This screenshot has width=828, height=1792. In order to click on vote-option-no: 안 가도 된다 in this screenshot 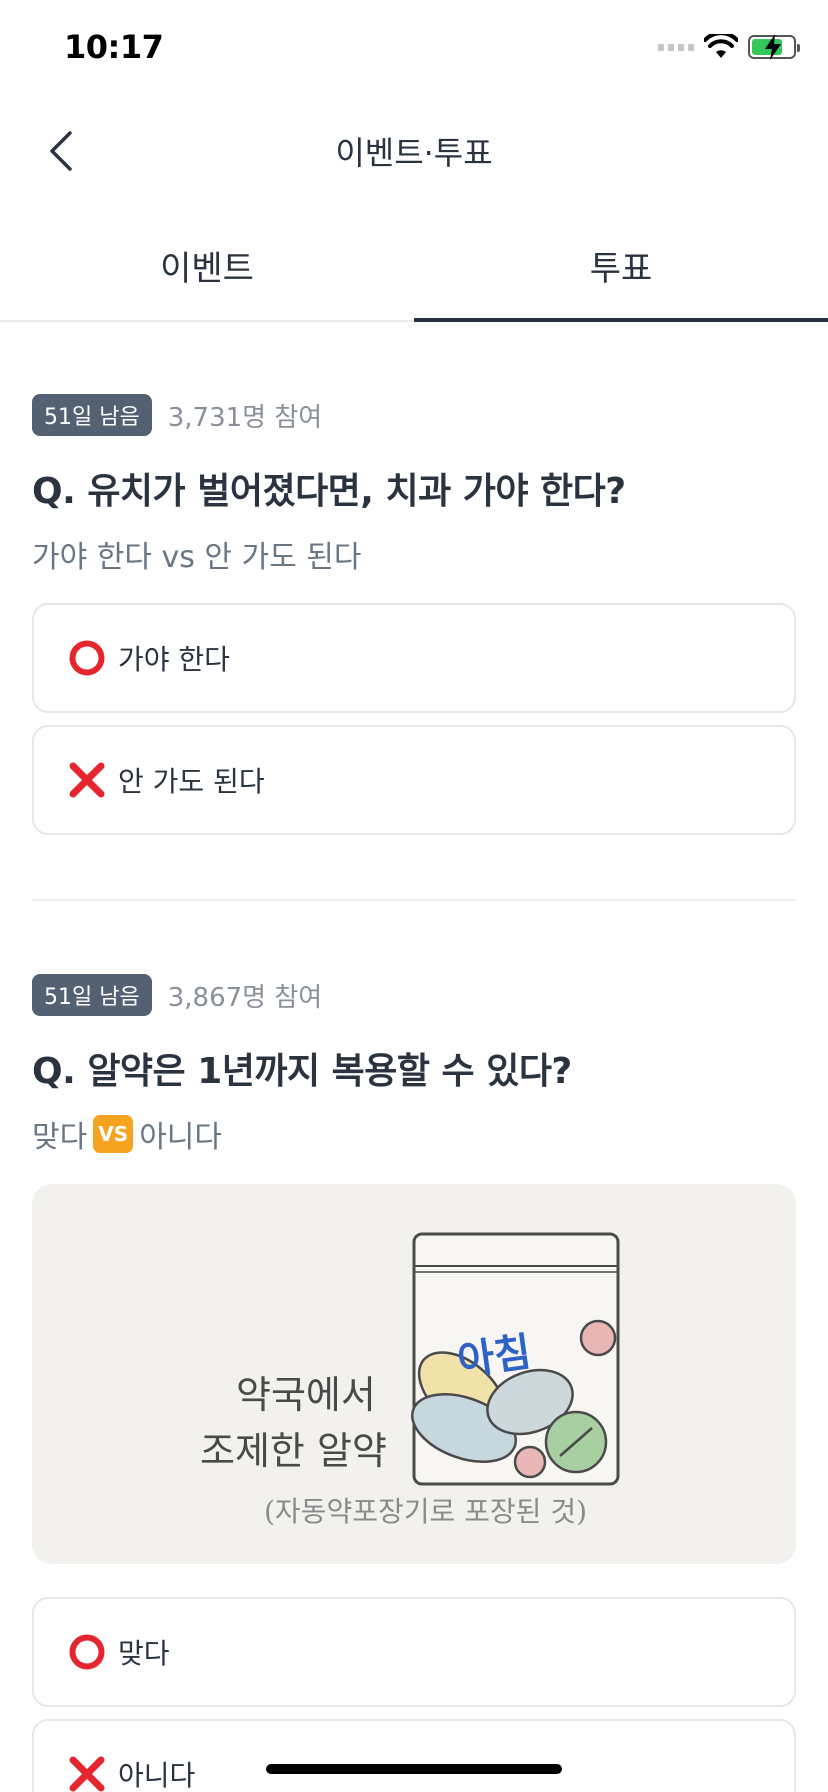, I will do `click(414, 780)`.